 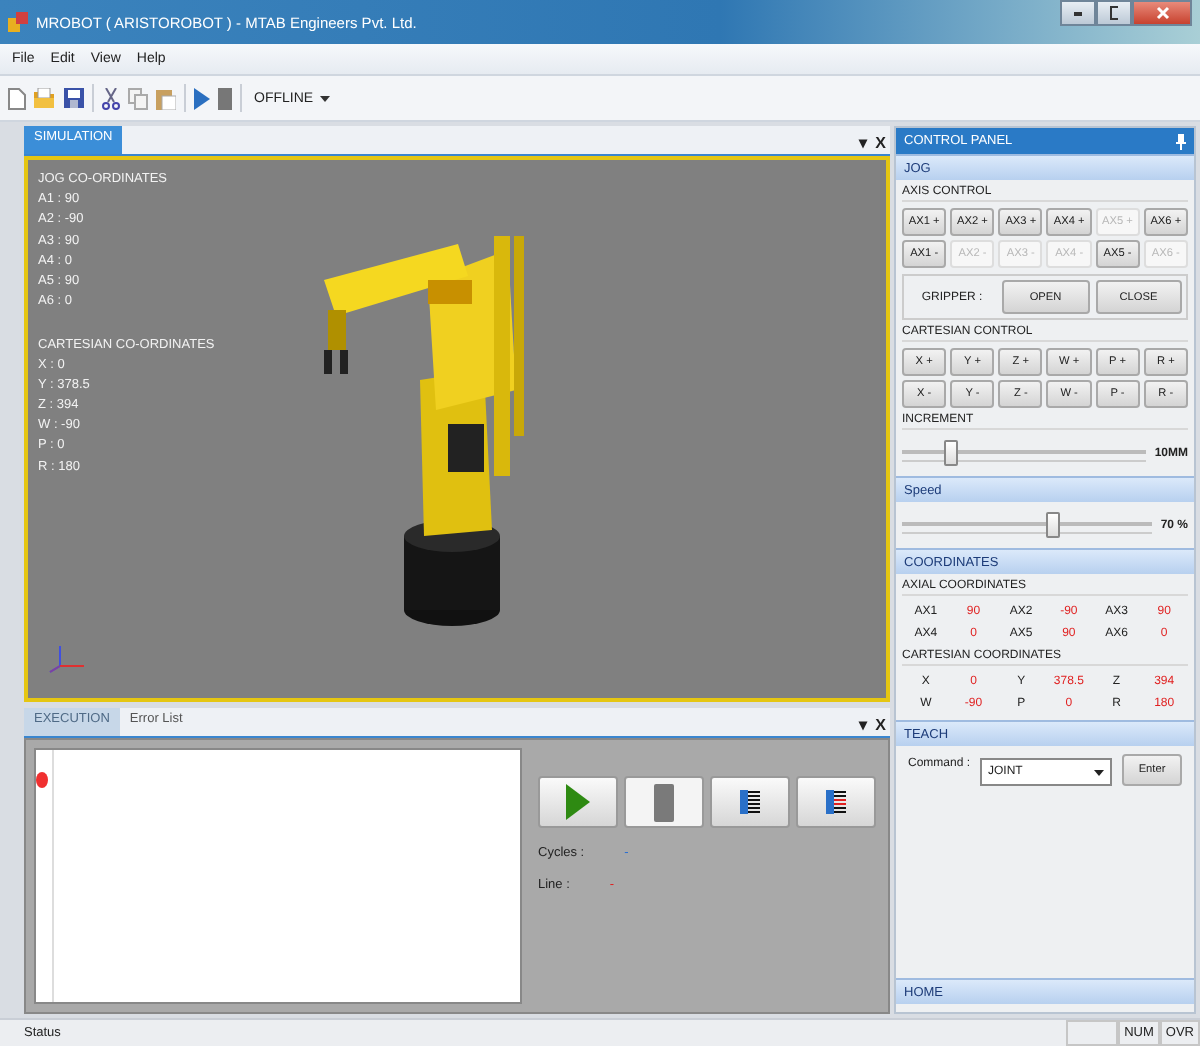 I want to click on maximize-icon, so click(x=1114, y=13).